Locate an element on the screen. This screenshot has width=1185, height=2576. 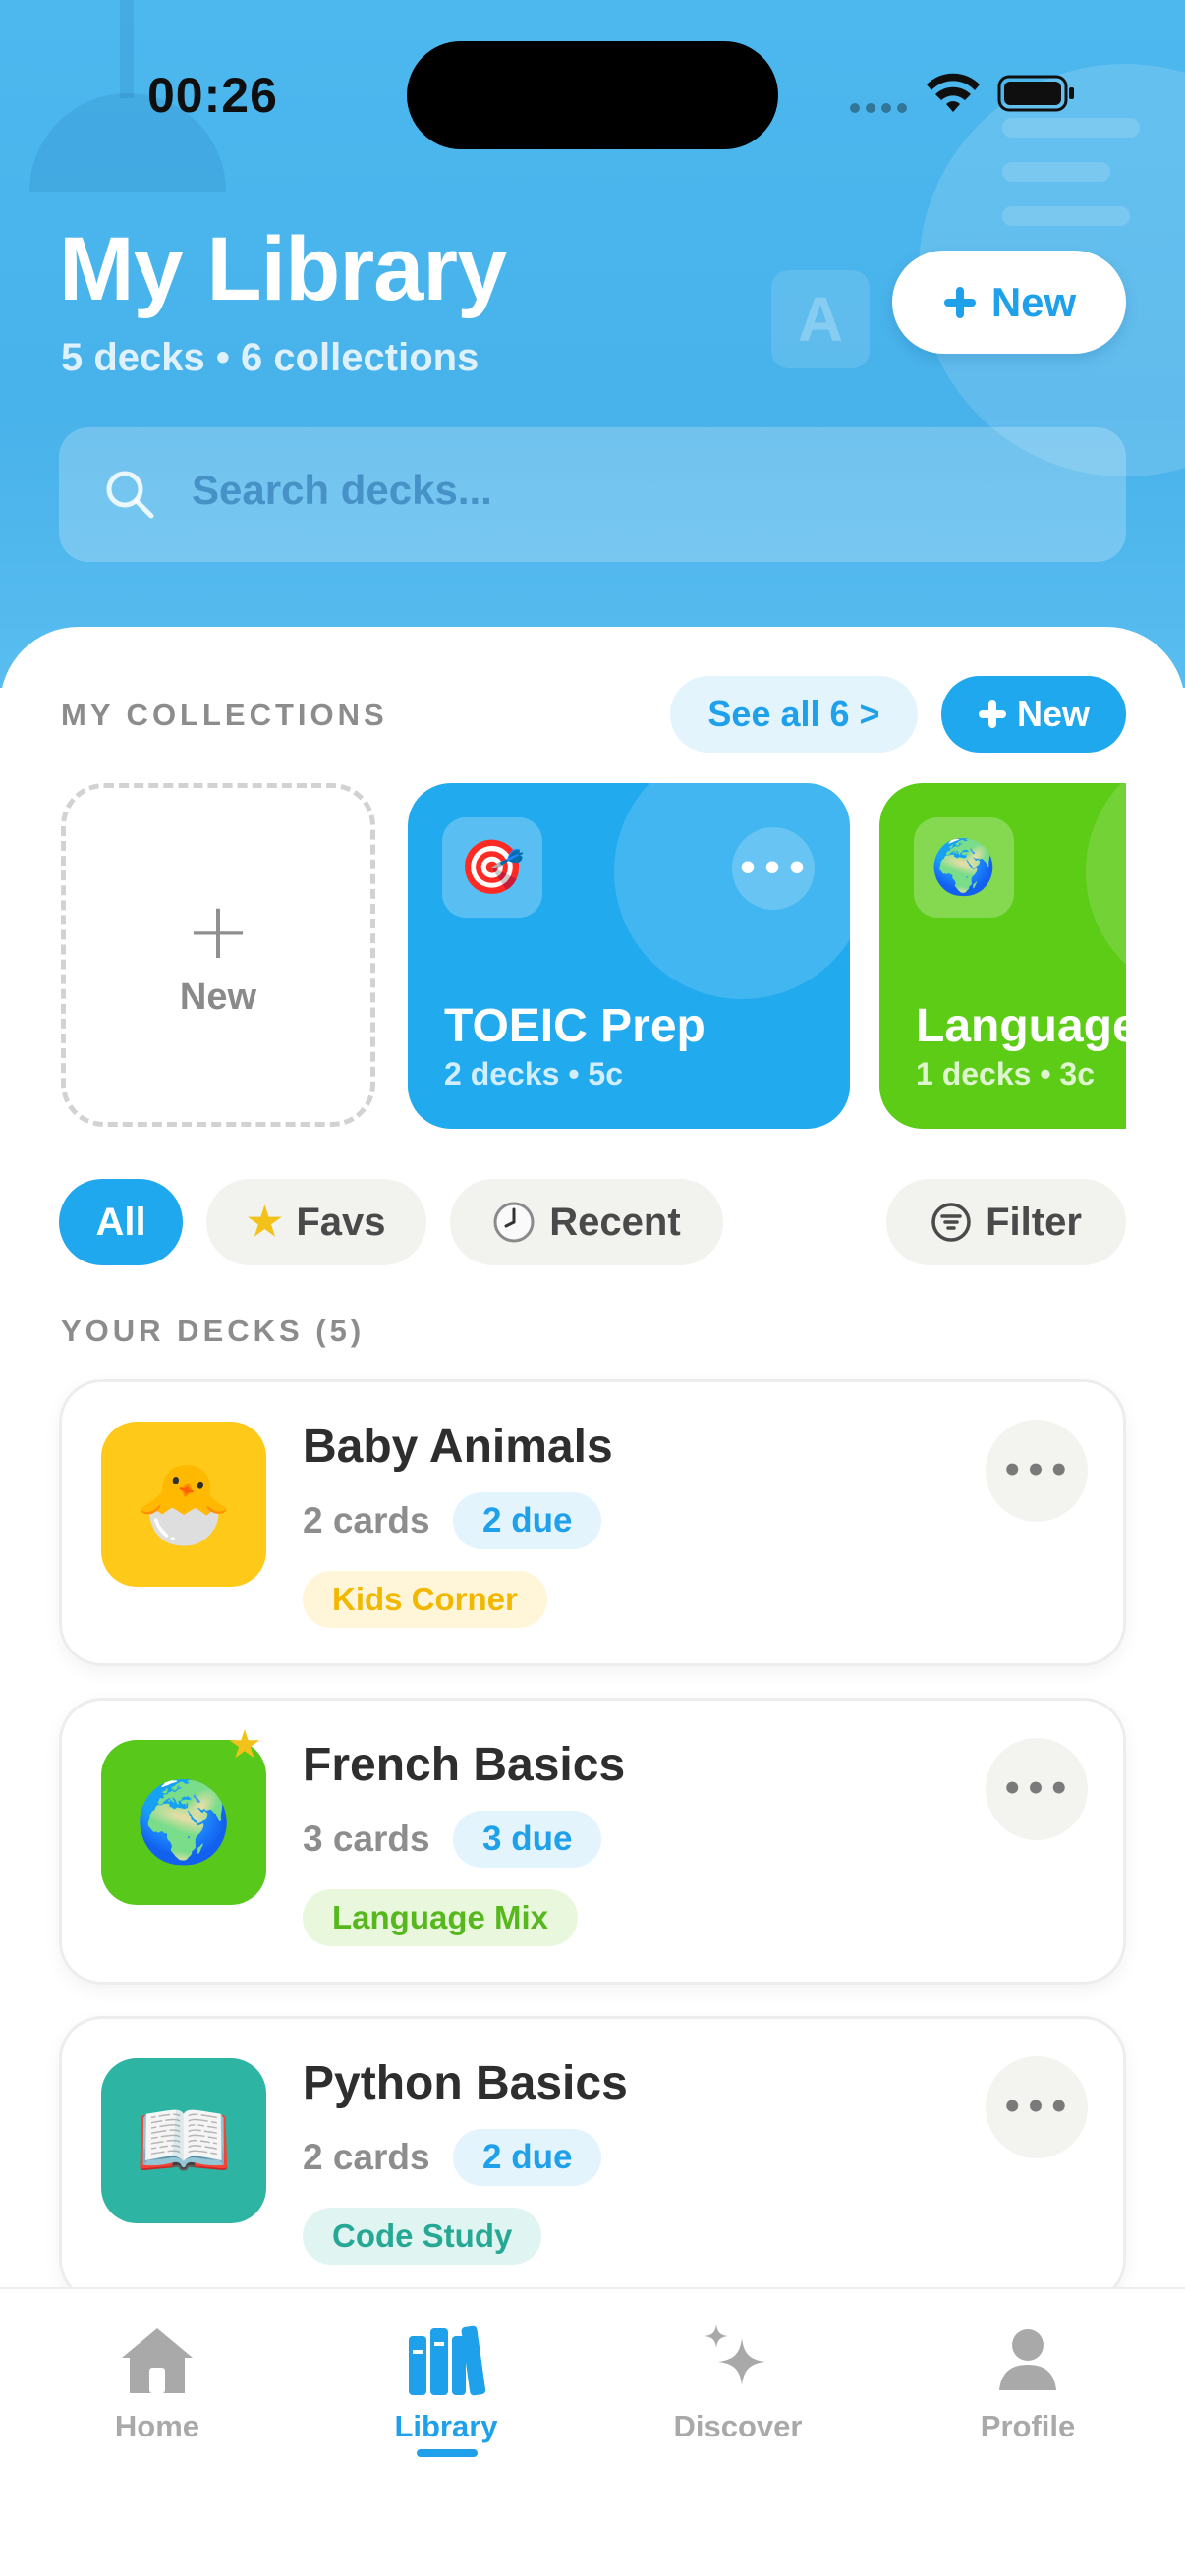
sparkle-icon is located at coordinates (735, 2354).